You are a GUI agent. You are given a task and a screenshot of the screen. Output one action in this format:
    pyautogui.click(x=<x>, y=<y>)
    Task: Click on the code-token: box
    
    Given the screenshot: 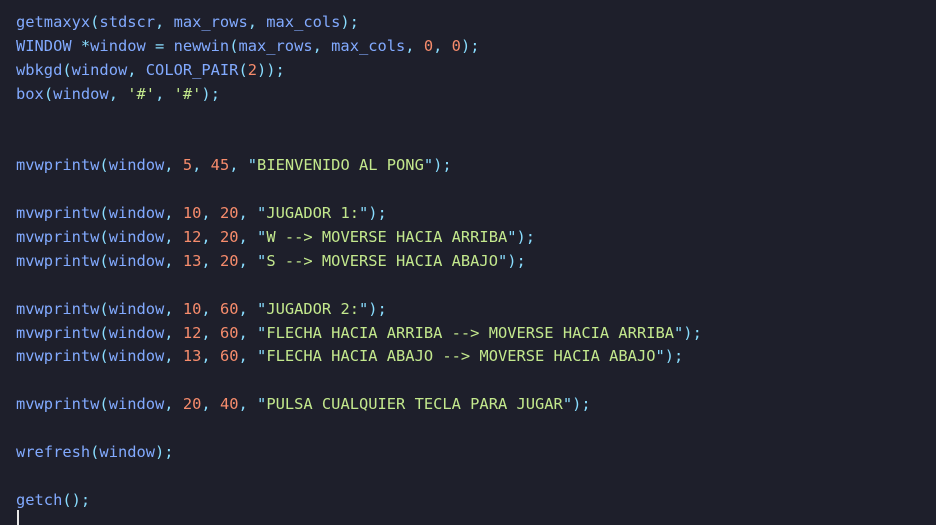 What is the action you would take?
    pyautogui.click(x=30, y=93)
    